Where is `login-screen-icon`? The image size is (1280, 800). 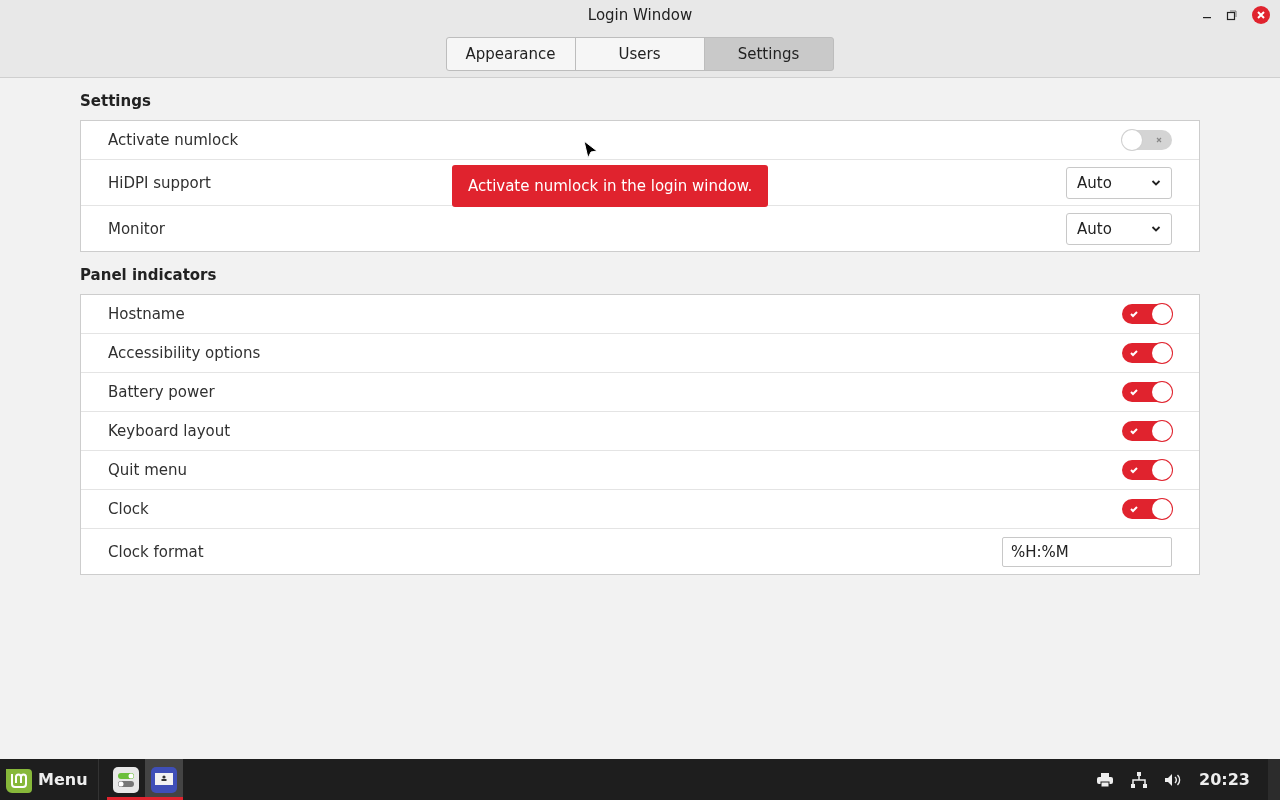
login-screen-icon is located at coordinates (163, 779).